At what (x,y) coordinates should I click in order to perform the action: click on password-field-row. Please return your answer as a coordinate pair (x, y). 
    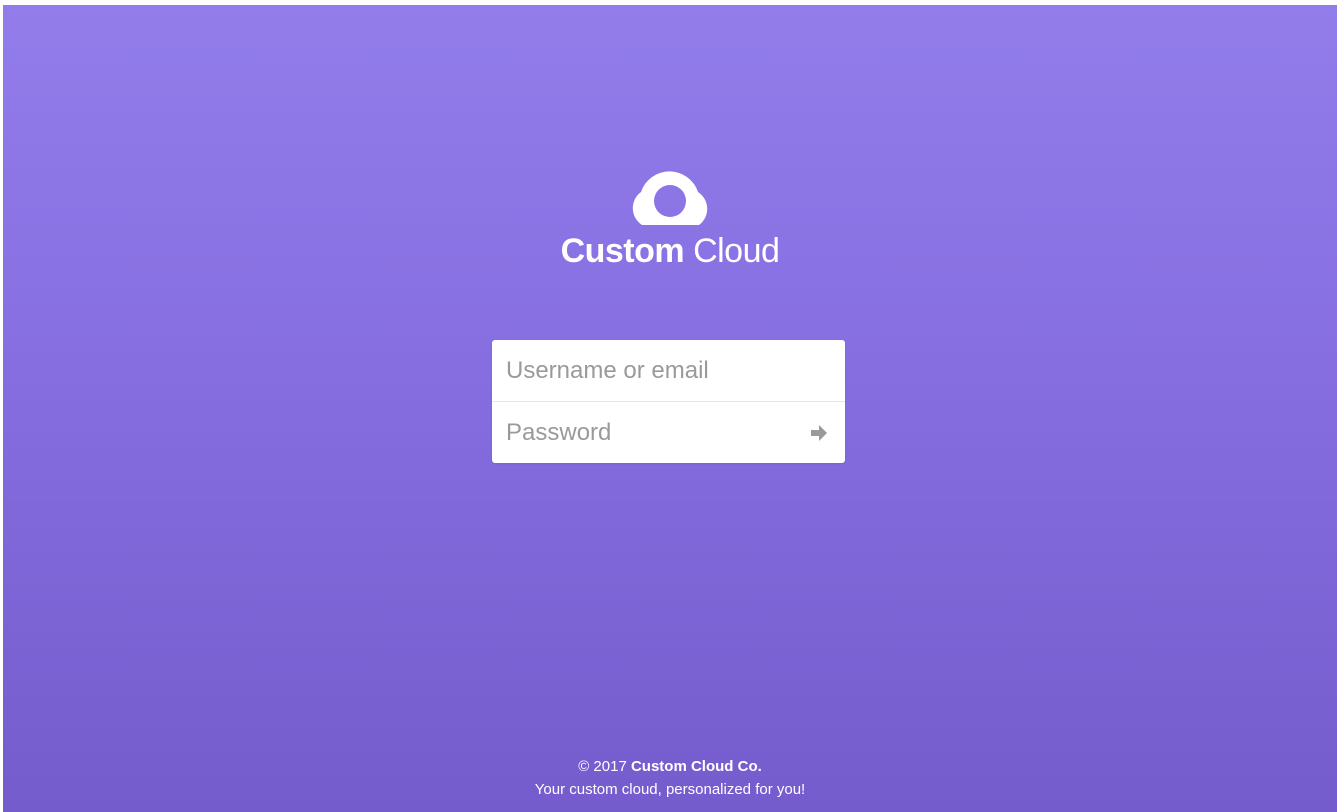
    Looking at the image, I should click on (668, 432).